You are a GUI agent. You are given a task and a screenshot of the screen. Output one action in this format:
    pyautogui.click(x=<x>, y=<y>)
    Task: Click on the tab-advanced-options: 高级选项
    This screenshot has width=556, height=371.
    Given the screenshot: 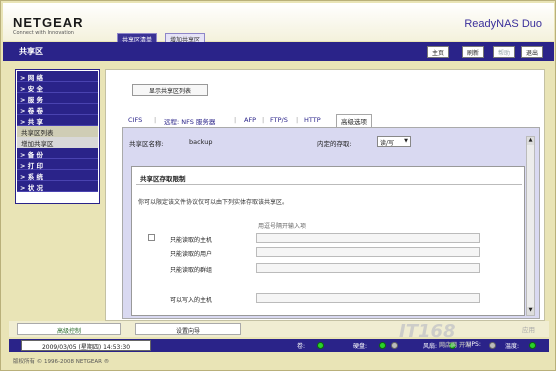 What is the action you would take?
    pyautogui.click(x=354, y=120)
    